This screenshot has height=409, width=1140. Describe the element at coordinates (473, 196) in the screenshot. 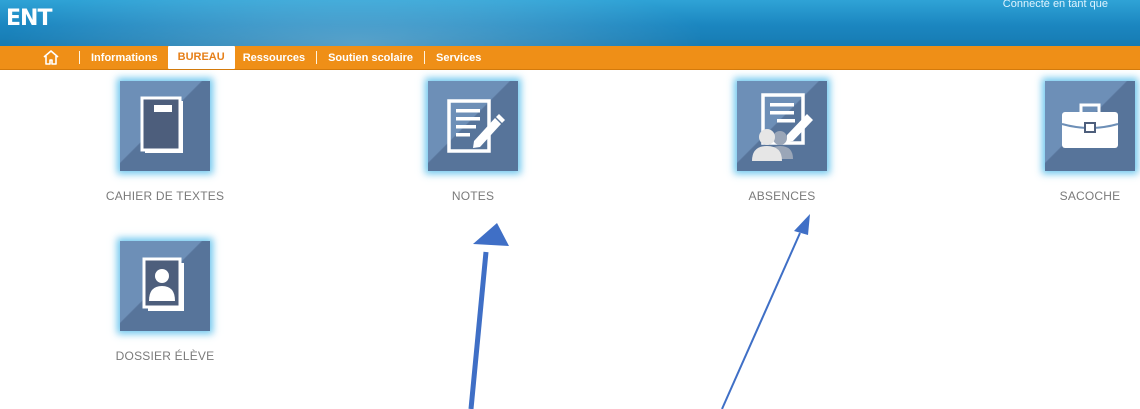

I see `app-label: NOTES` at that location.